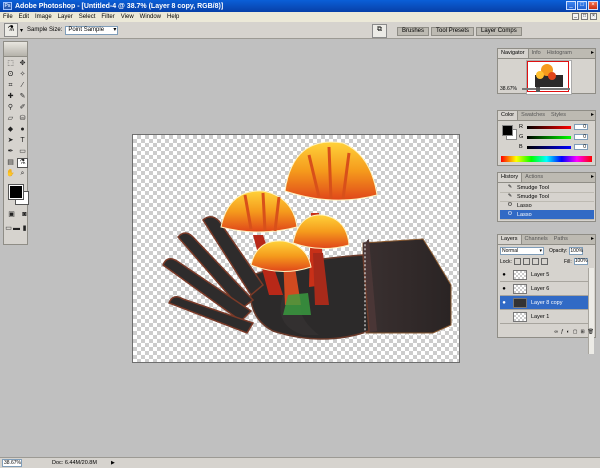 This screenshot has width=600, height=468. What do you see at coordinates (545, 275) in the screenshot?
I see `layer-row: ● Layer 5` at bounding box center [545, 275].